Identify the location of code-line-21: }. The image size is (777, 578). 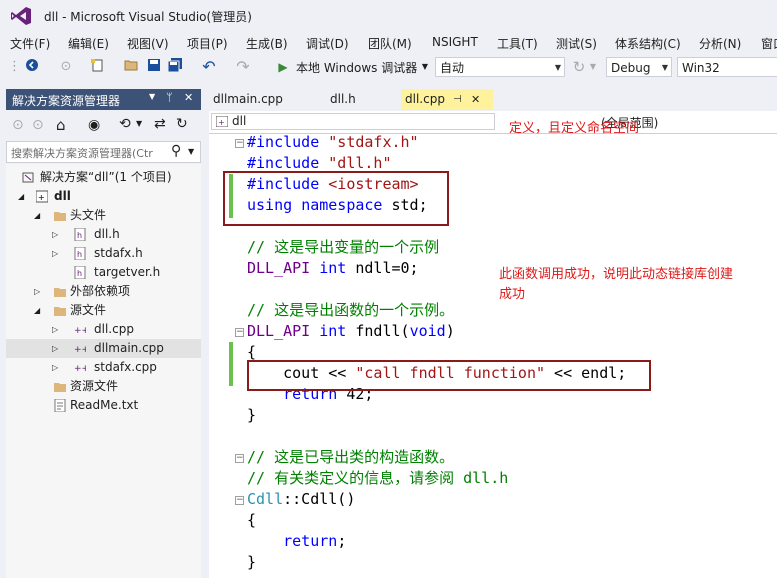
(252, 562).